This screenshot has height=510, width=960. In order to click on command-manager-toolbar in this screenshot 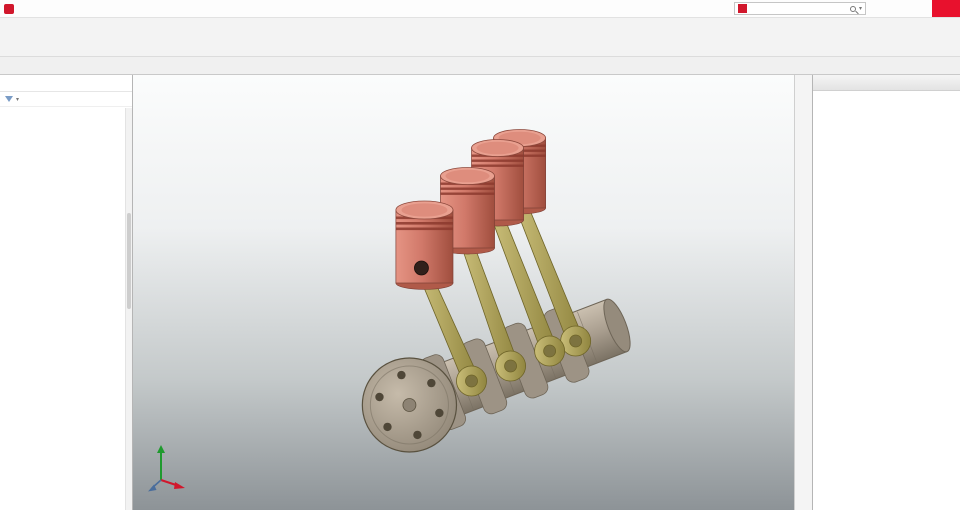, I will do `click(480, 37)`.